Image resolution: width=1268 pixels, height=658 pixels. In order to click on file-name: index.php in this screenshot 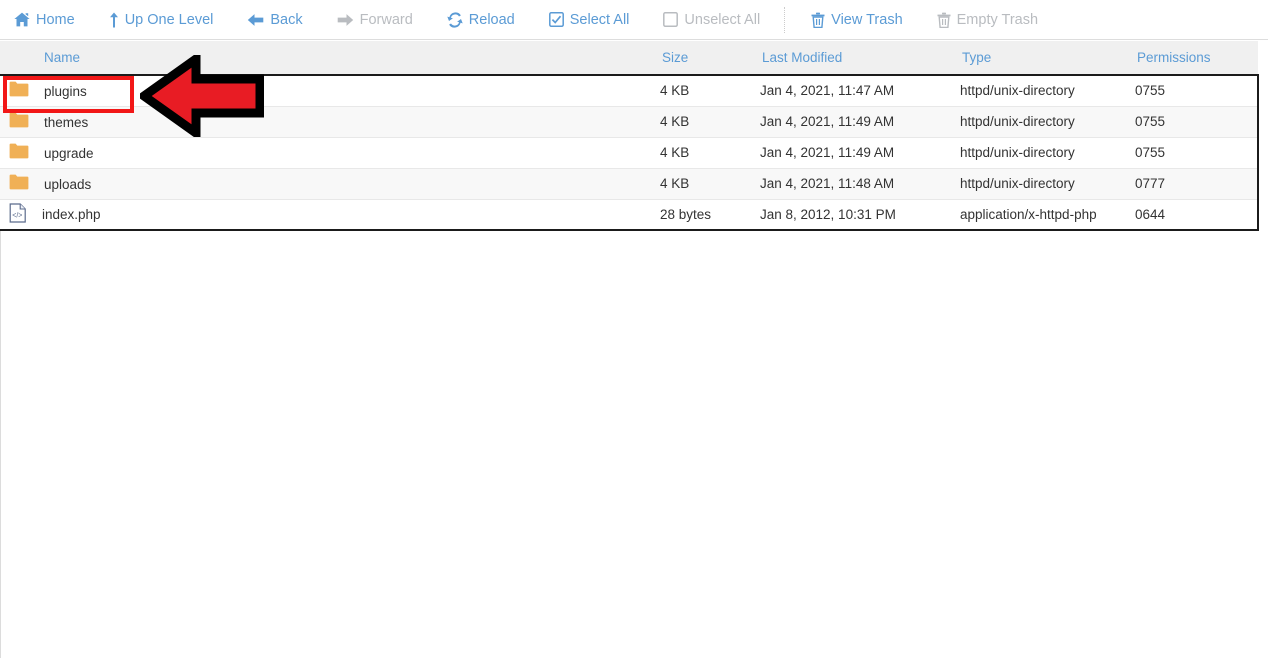, I will do `click(71, 215)`.